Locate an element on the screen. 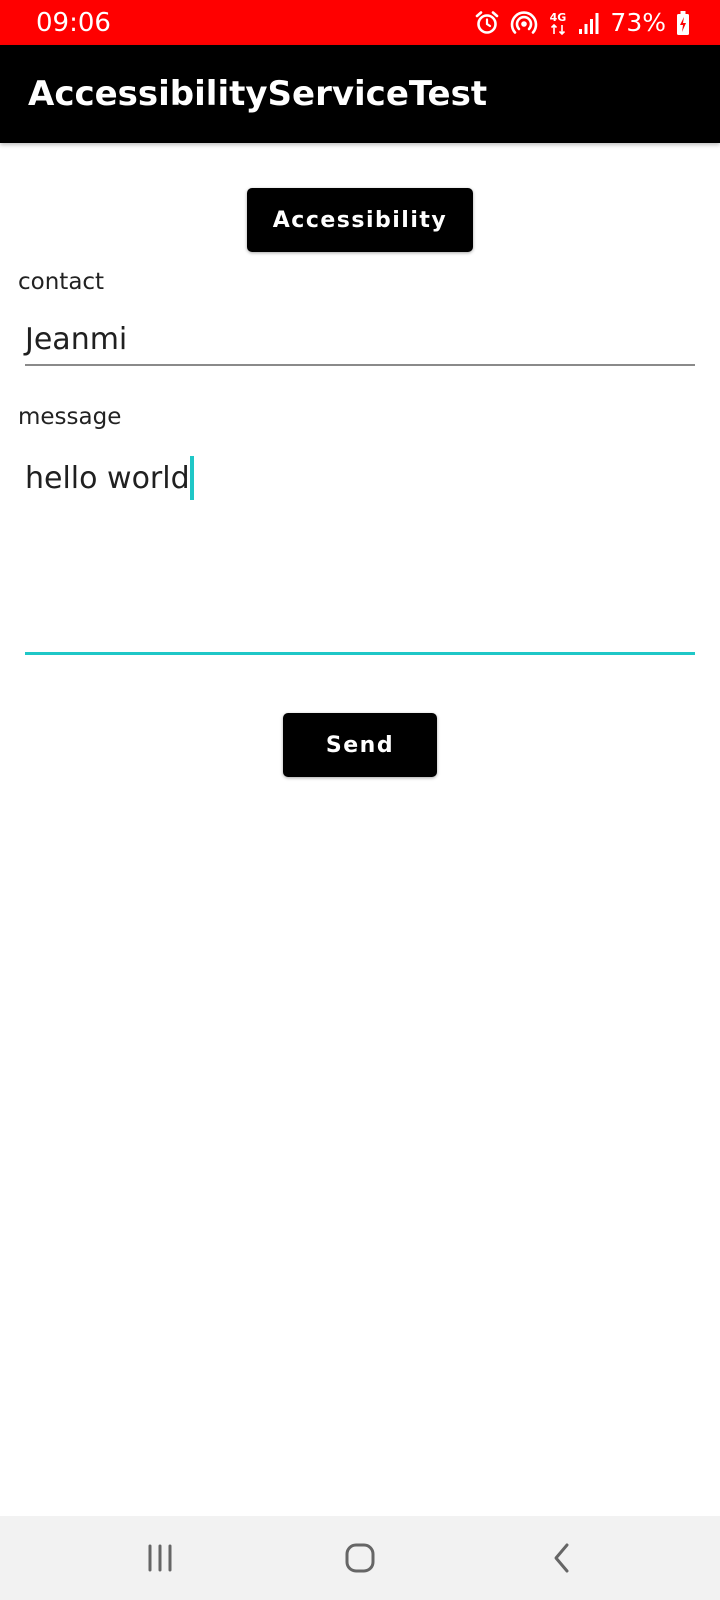 The width and height of the screenshot is (720, 1600). back-button is located at coordinates (562, 1558).